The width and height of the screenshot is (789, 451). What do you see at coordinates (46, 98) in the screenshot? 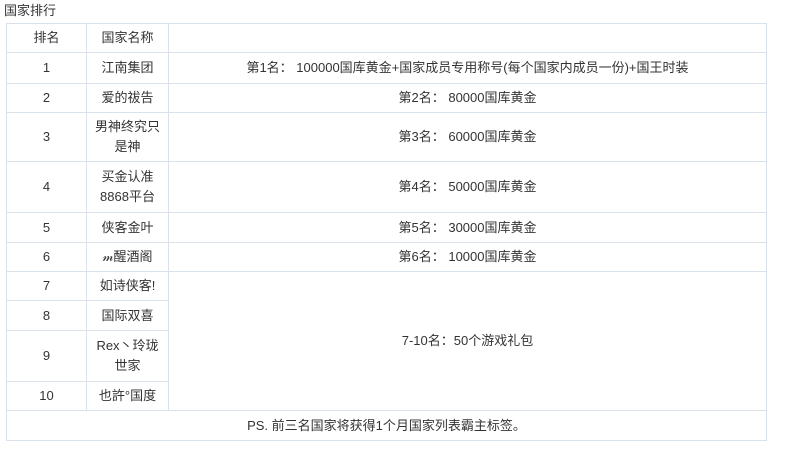
I see `rank-cell: 2` at bounding box center [46, 98].